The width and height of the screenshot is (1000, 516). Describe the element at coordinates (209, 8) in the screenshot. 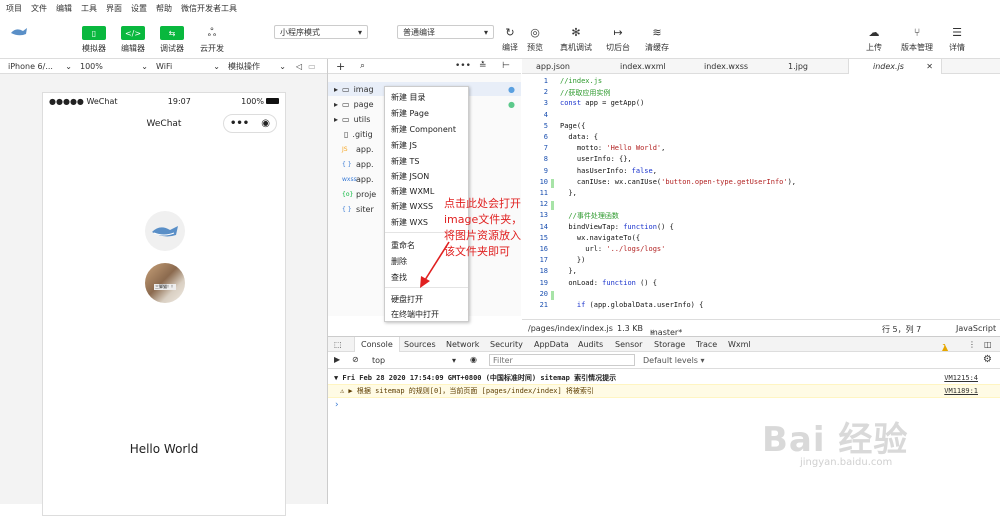

I see `menu-devtools: 微信开发者工具` at that location.